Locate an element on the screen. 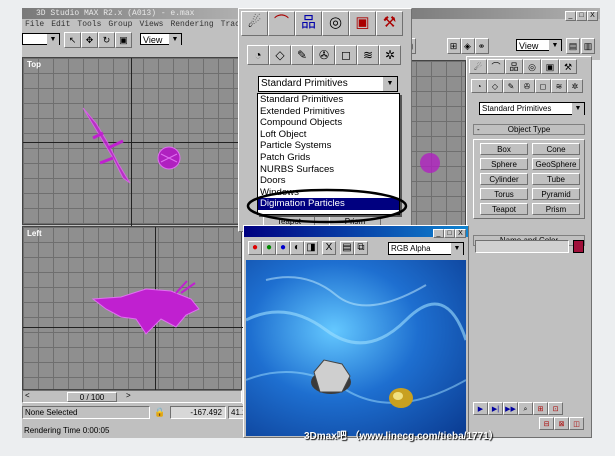  scale-tool-icon: ▣ is located at coordinates (123, 40).